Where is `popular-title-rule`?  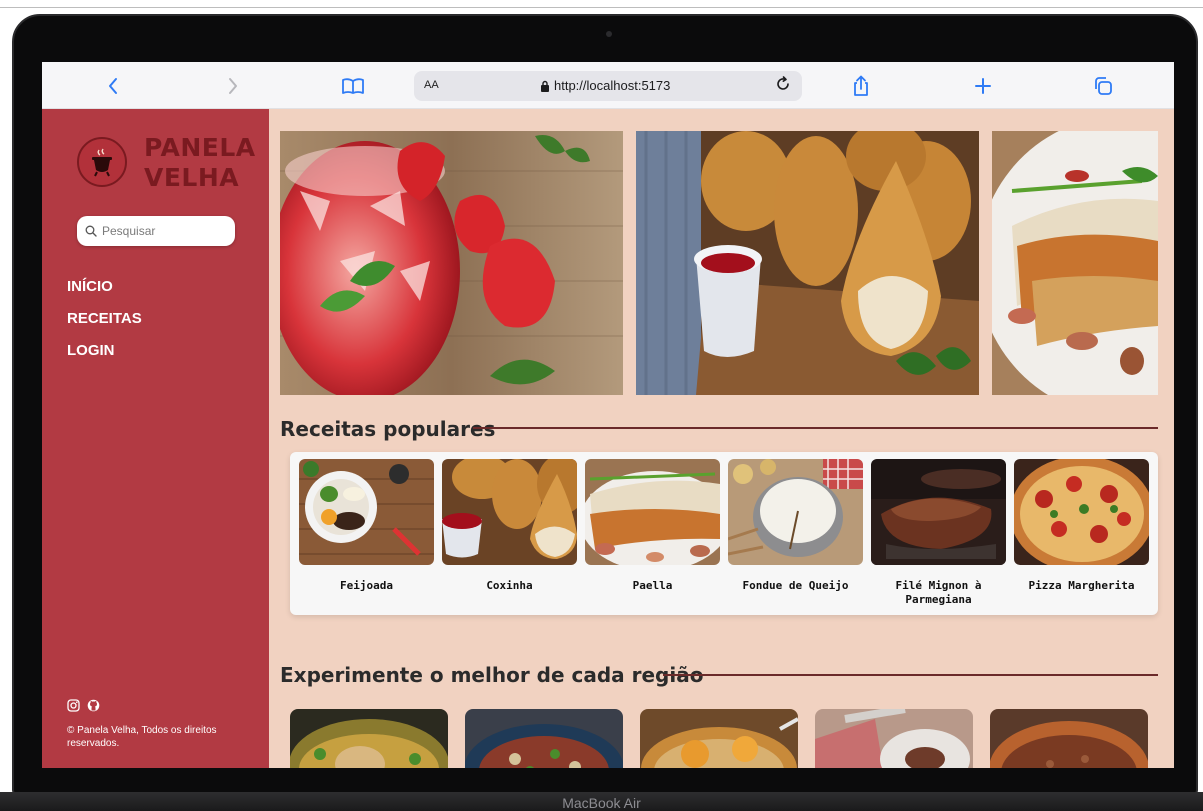 popular-title-rule is located at coordinates (815, 428).